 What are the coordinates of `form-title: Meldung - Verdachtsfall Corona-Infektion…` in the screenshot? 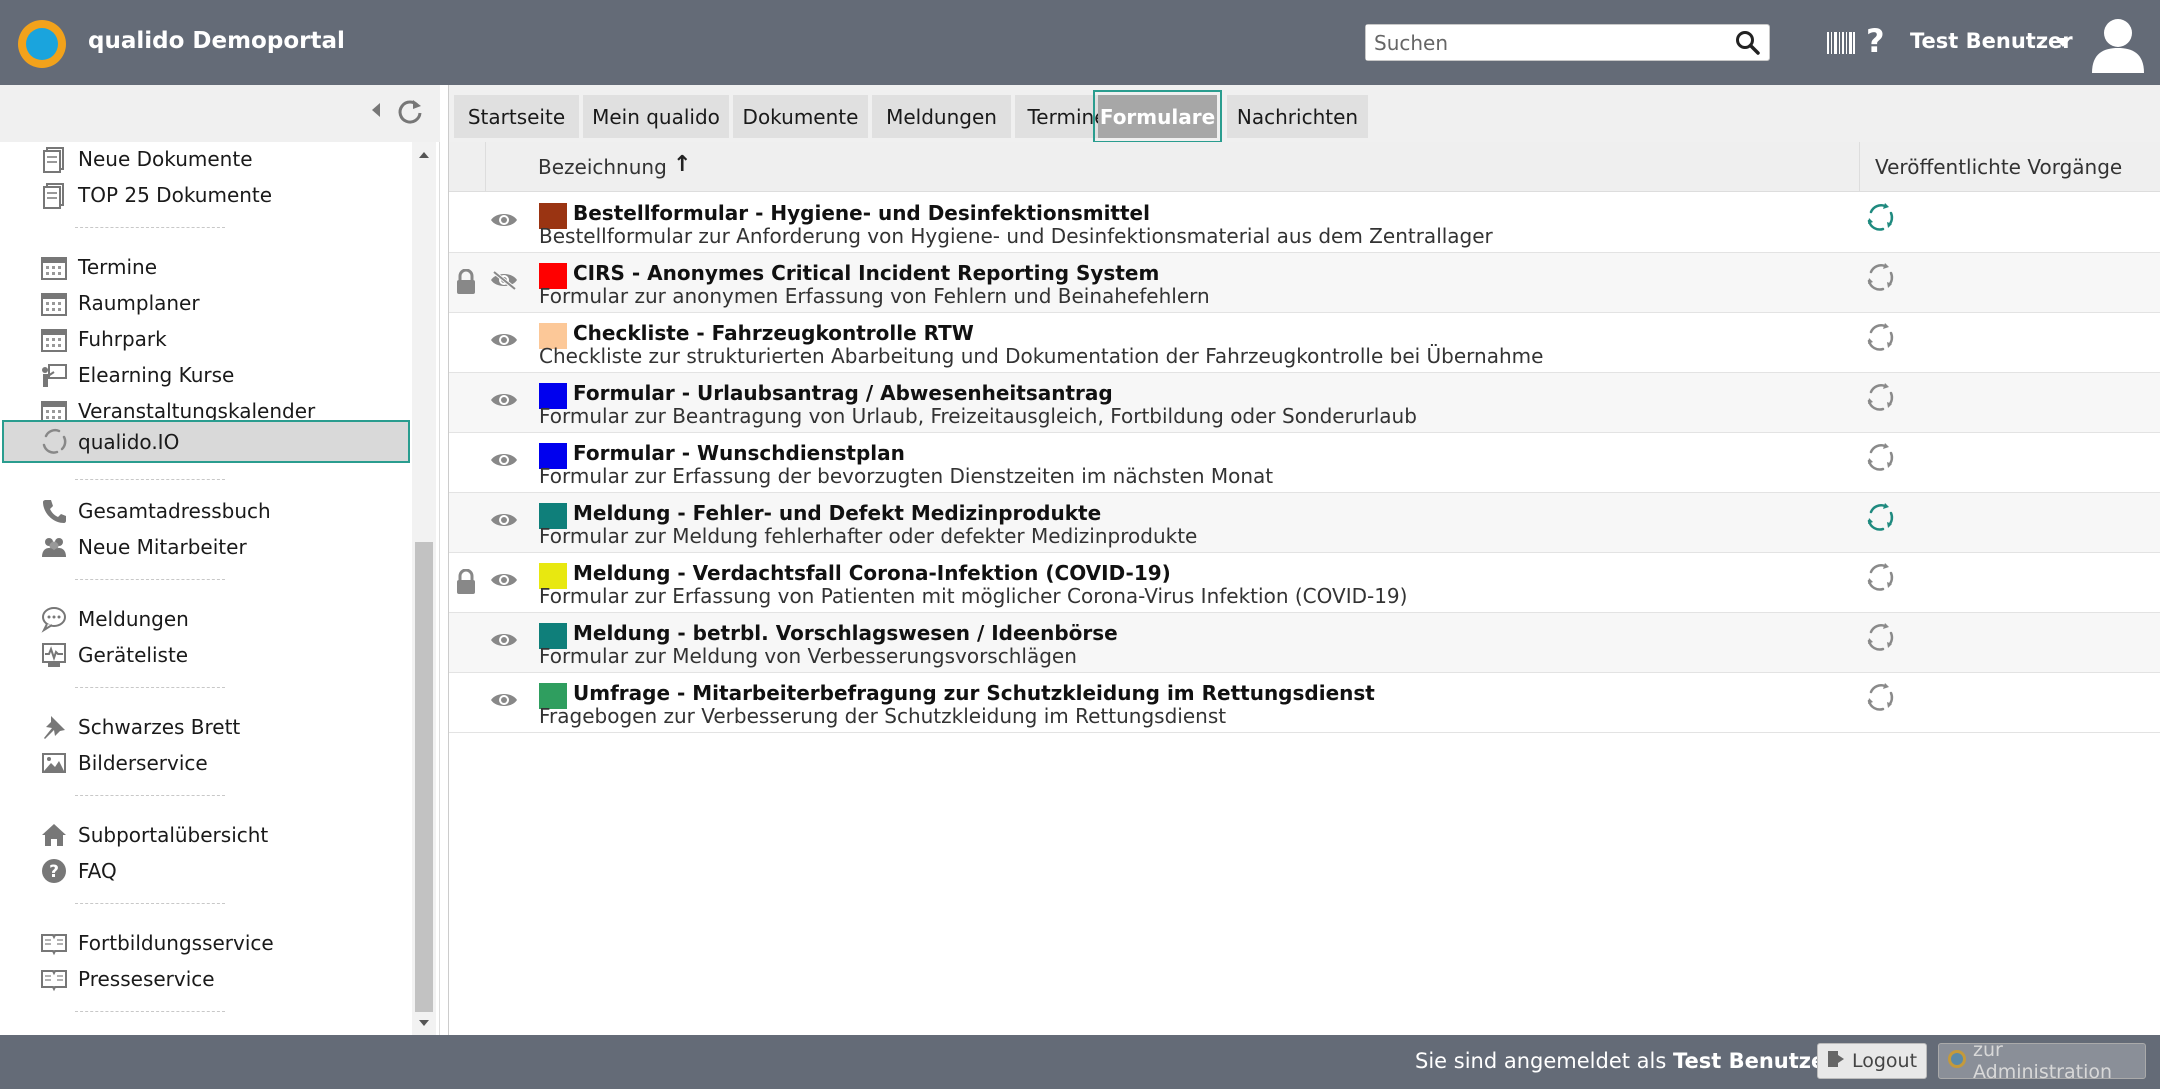 It's located at (872, 573).